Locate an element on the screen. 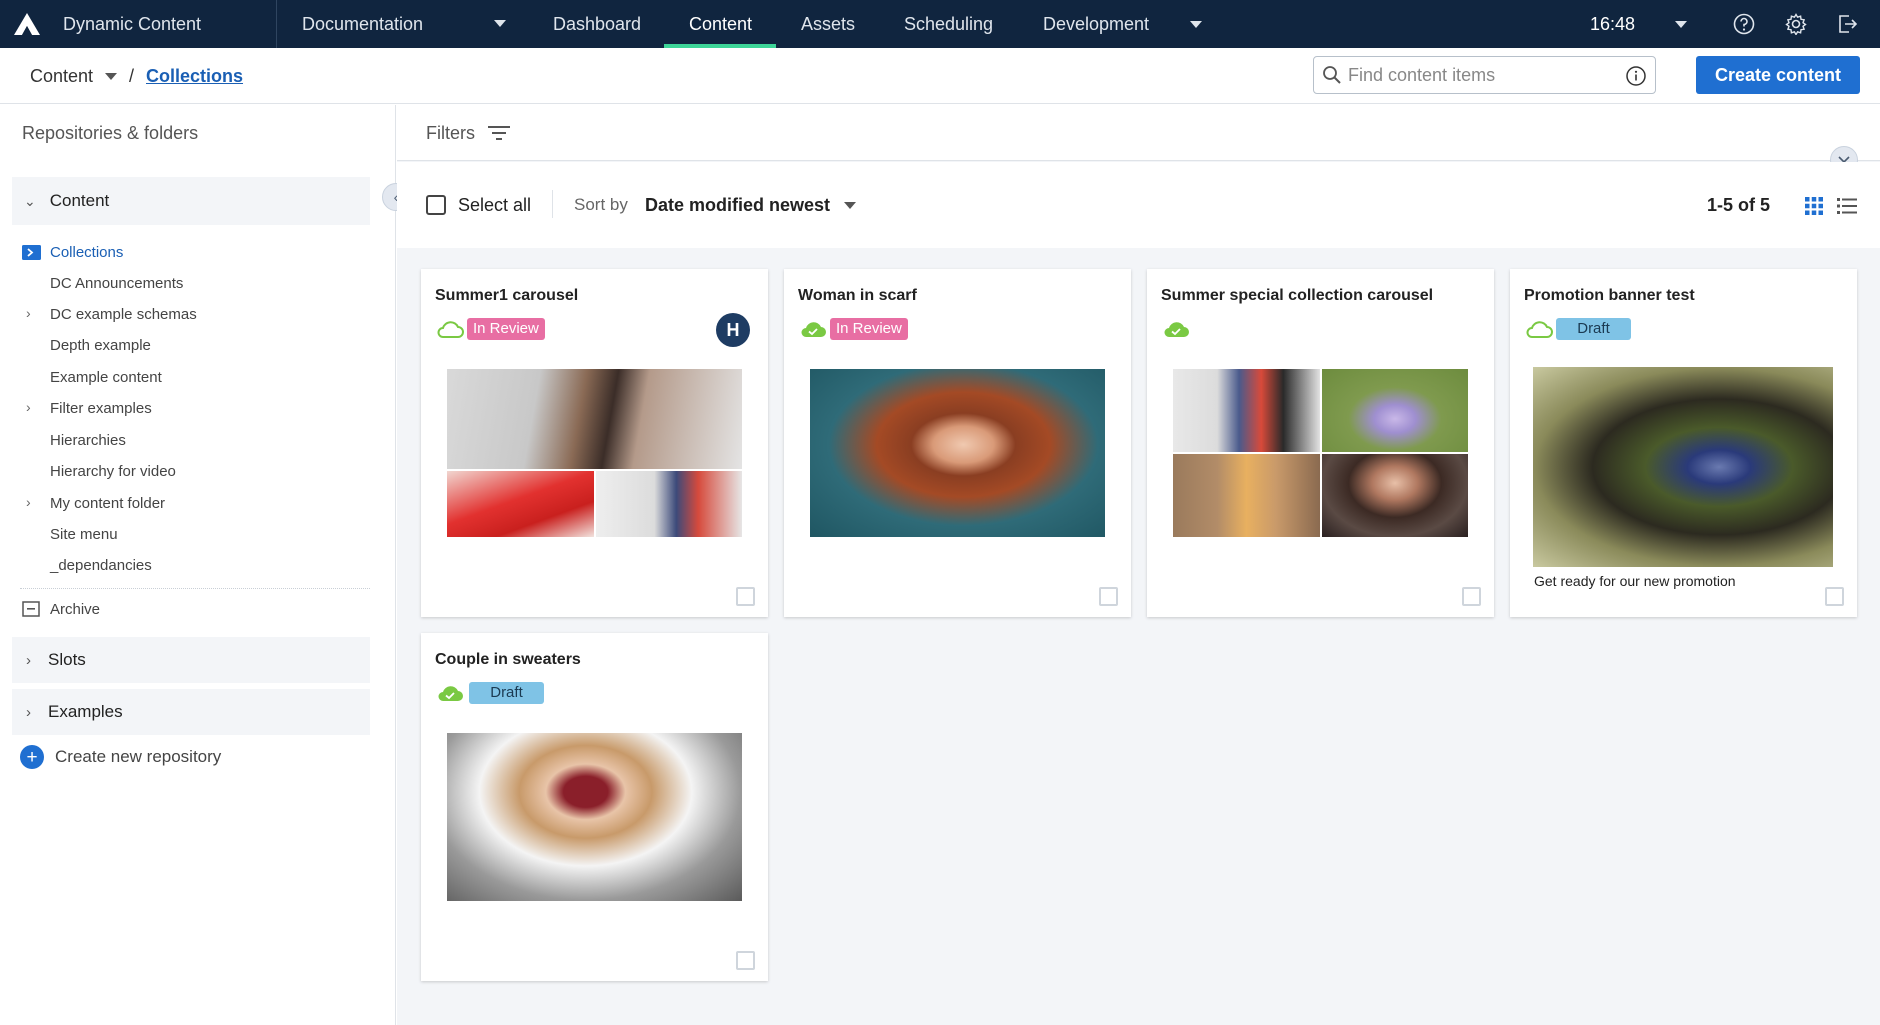 Image resolution: width=1880 pixels, height=1025 pixels. hub-selector: Documentation is located at coordinates (407, 24).